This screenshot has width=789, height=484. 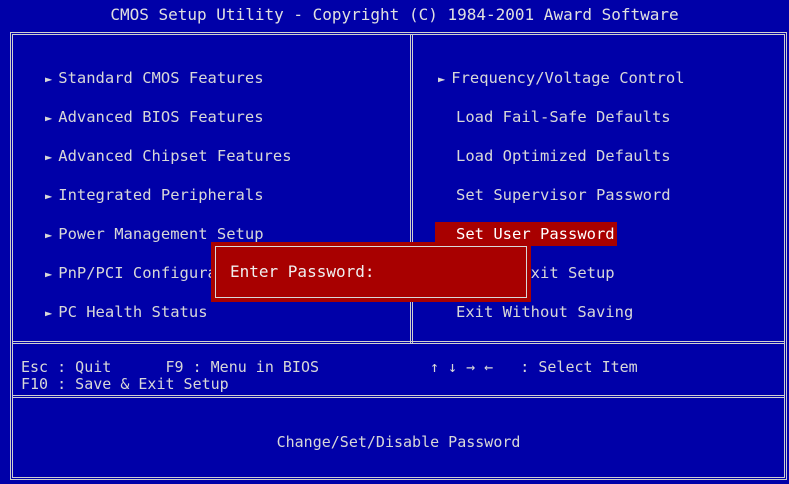 What do you see at coordinates (154, 78) in the screenshot?
I see `menu-item-standard-cmos-features: ► Standard CMOS Features` at bounding box center [154, 78].